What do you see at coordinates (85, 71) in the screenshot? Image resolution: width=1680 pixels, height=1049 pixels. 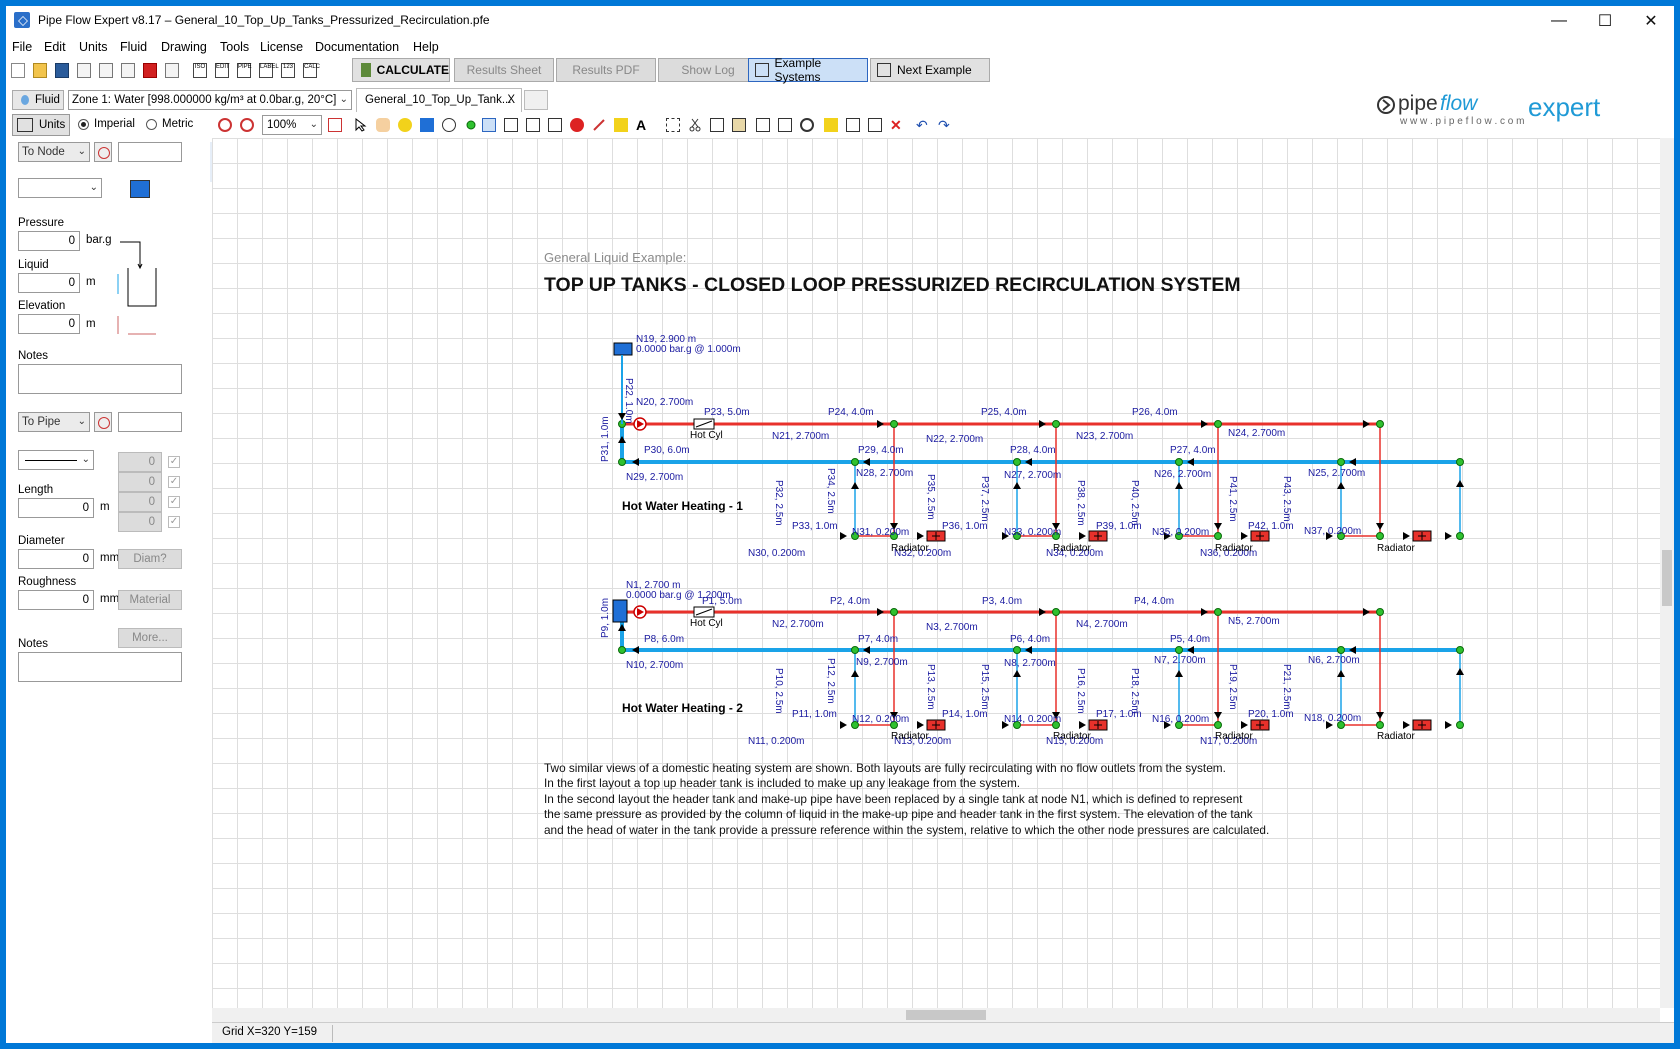 I see `email-icon` at bounding box center [85, 71].